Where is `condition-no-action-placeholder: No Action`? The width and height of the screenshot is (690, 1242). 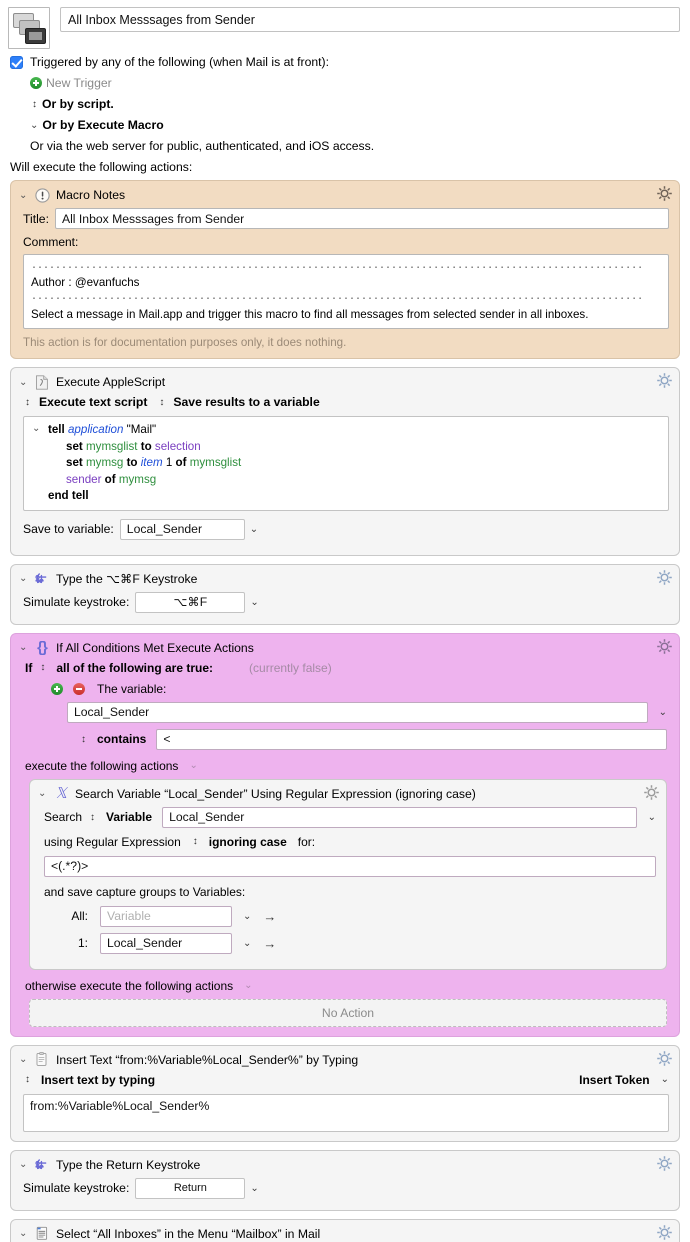
condition-no-action-placeholder: No Action is located at coordinates (348, 1012).